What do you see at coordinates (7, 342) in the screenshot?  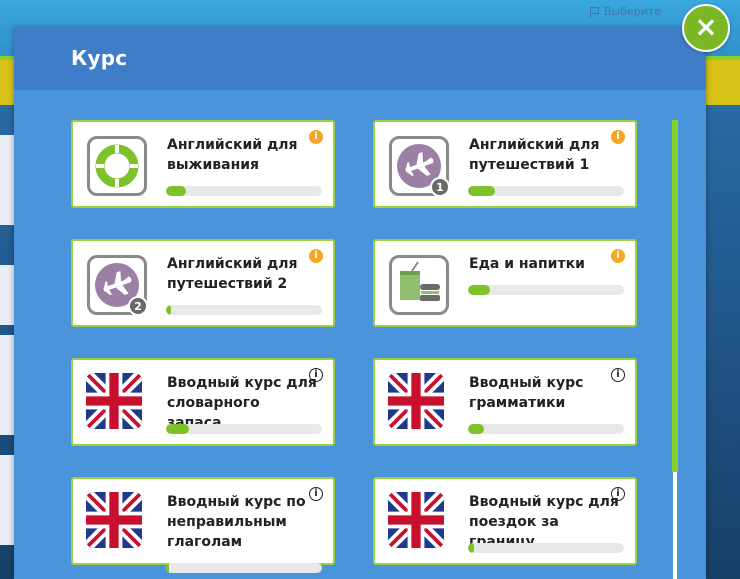 I see `app-left-panel` at bounding box center [7, 342].